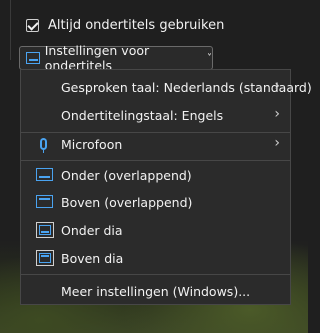 The height and width of the screenshot is (333, 320). What do you see at coordinates (209, 58) in the screenshot?
I see `chevron-down-icon: ˅` at bounding box center [209, 58].